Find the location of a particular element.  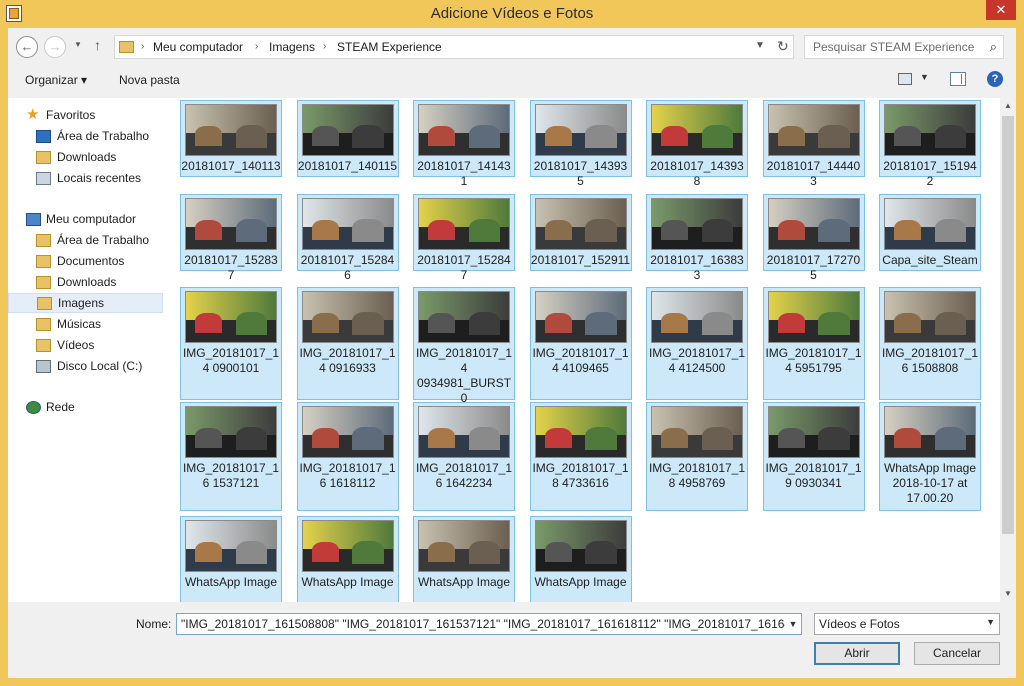

nav-downloads: Downloads is located at coordinates (85, 158).